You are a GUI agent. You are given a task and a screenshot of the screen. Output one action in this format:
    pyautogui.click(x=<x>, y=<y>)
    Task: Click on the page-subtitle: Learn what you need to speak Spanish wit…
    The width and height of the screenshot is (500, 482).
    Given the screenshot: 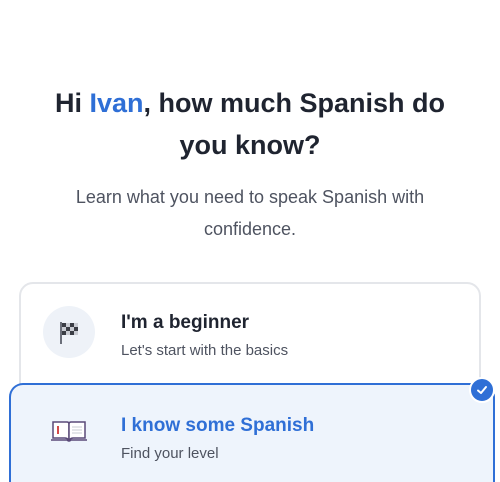 What is the action you would take?
    pyautogui.click(x=250, y=213)
    